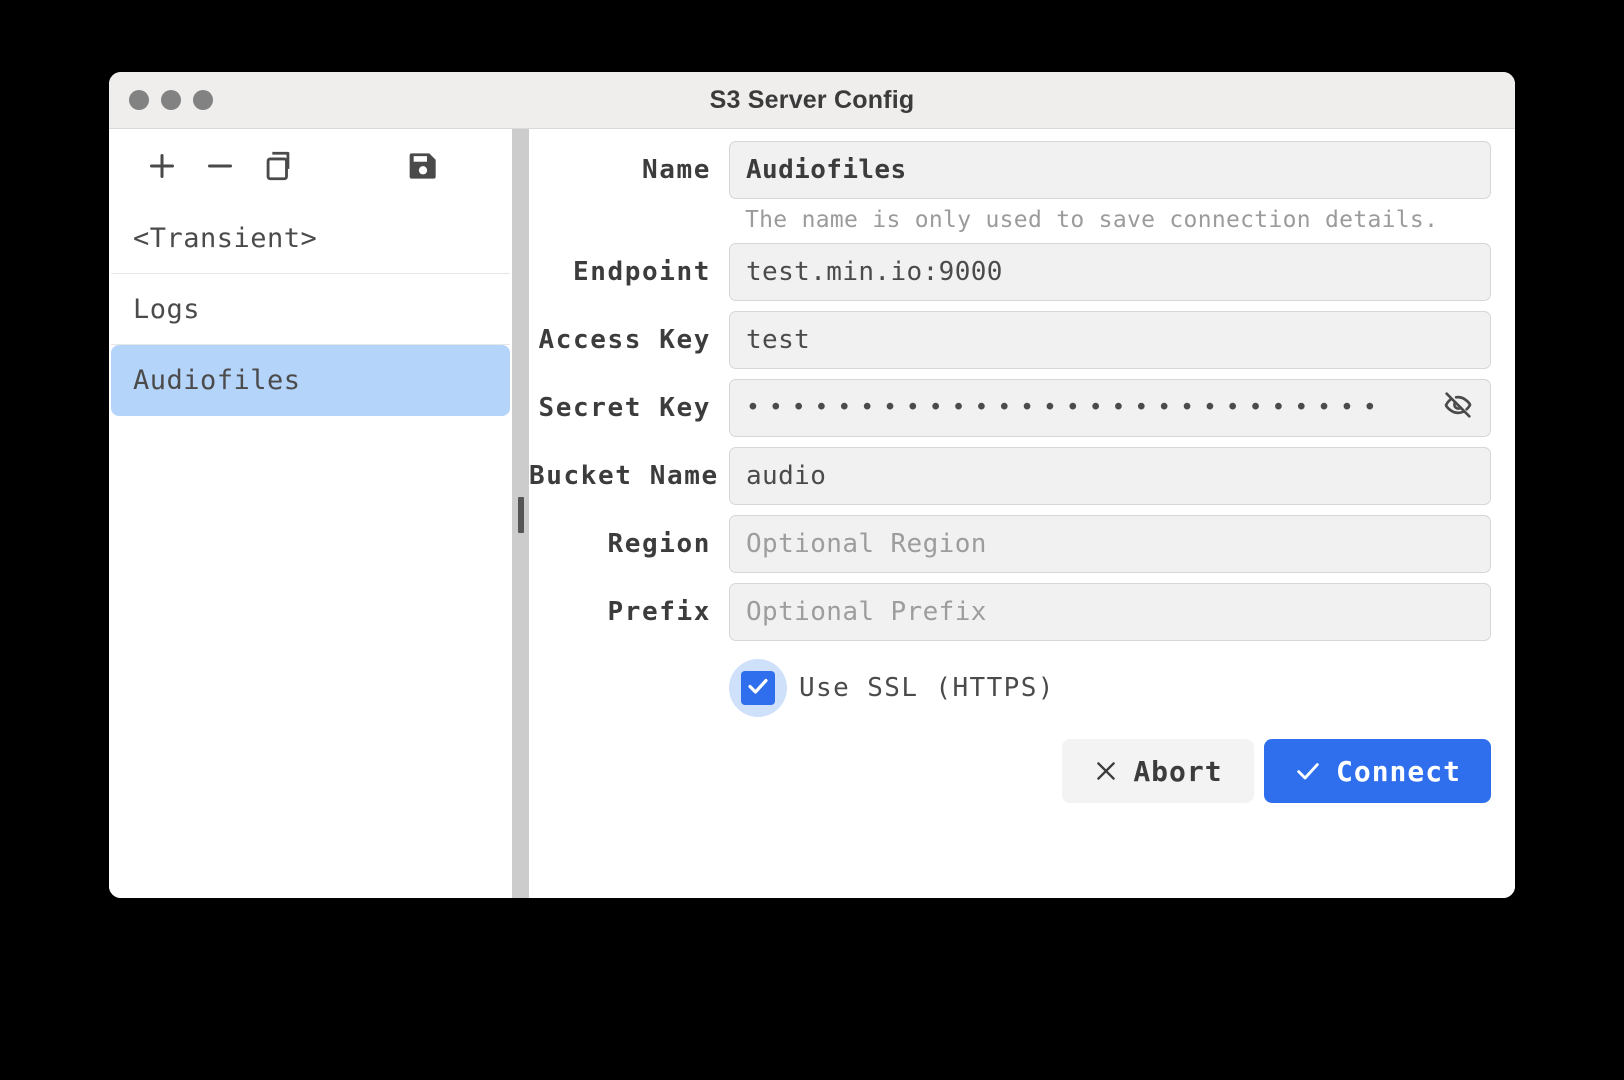  I want to click on form-row-prefix: Prefix Optional Prefix, so click(1010, 612).